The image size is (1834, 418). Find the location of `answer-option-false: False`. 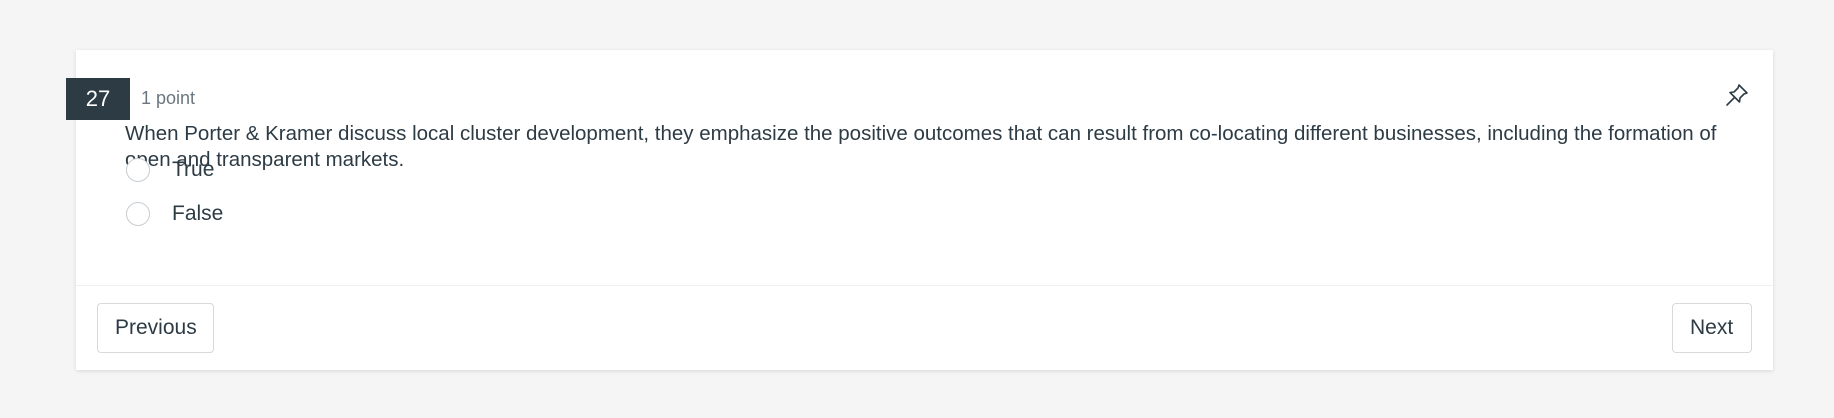

answer-option-false: False is located at coordinates (174, 214).